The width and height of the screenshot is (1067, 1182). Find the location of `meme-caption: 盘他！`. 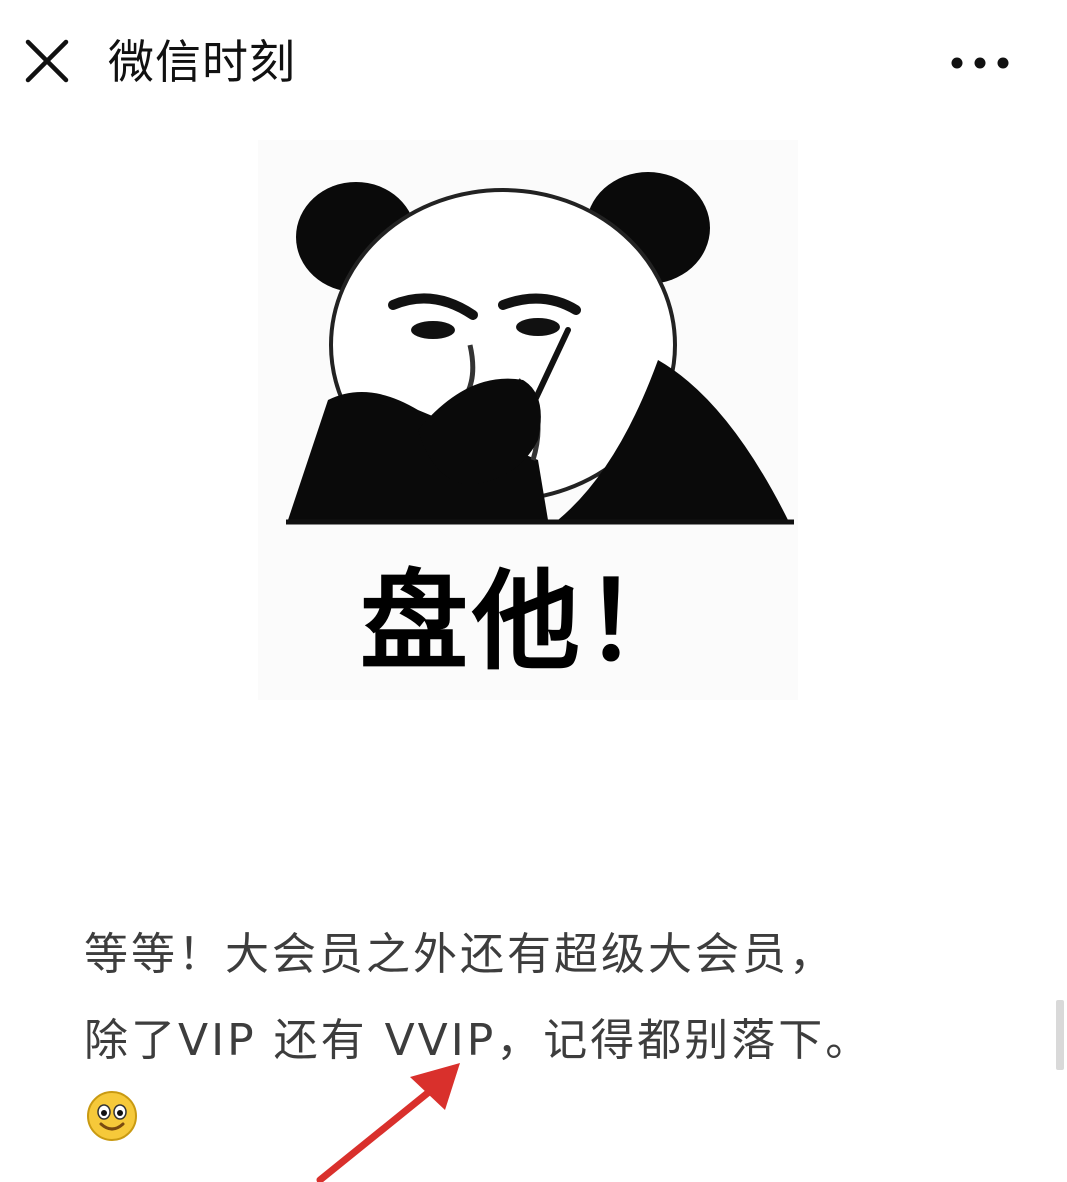

meme-caption: 盘他！ is located at coordinates (527, 622).